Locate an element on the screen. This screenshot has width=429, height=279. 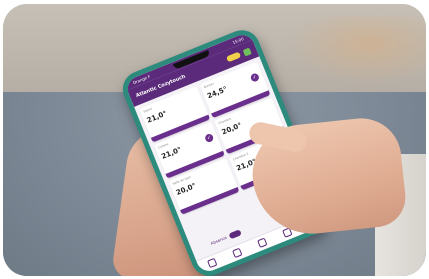
away-switch is located at coordinates (235, 233).